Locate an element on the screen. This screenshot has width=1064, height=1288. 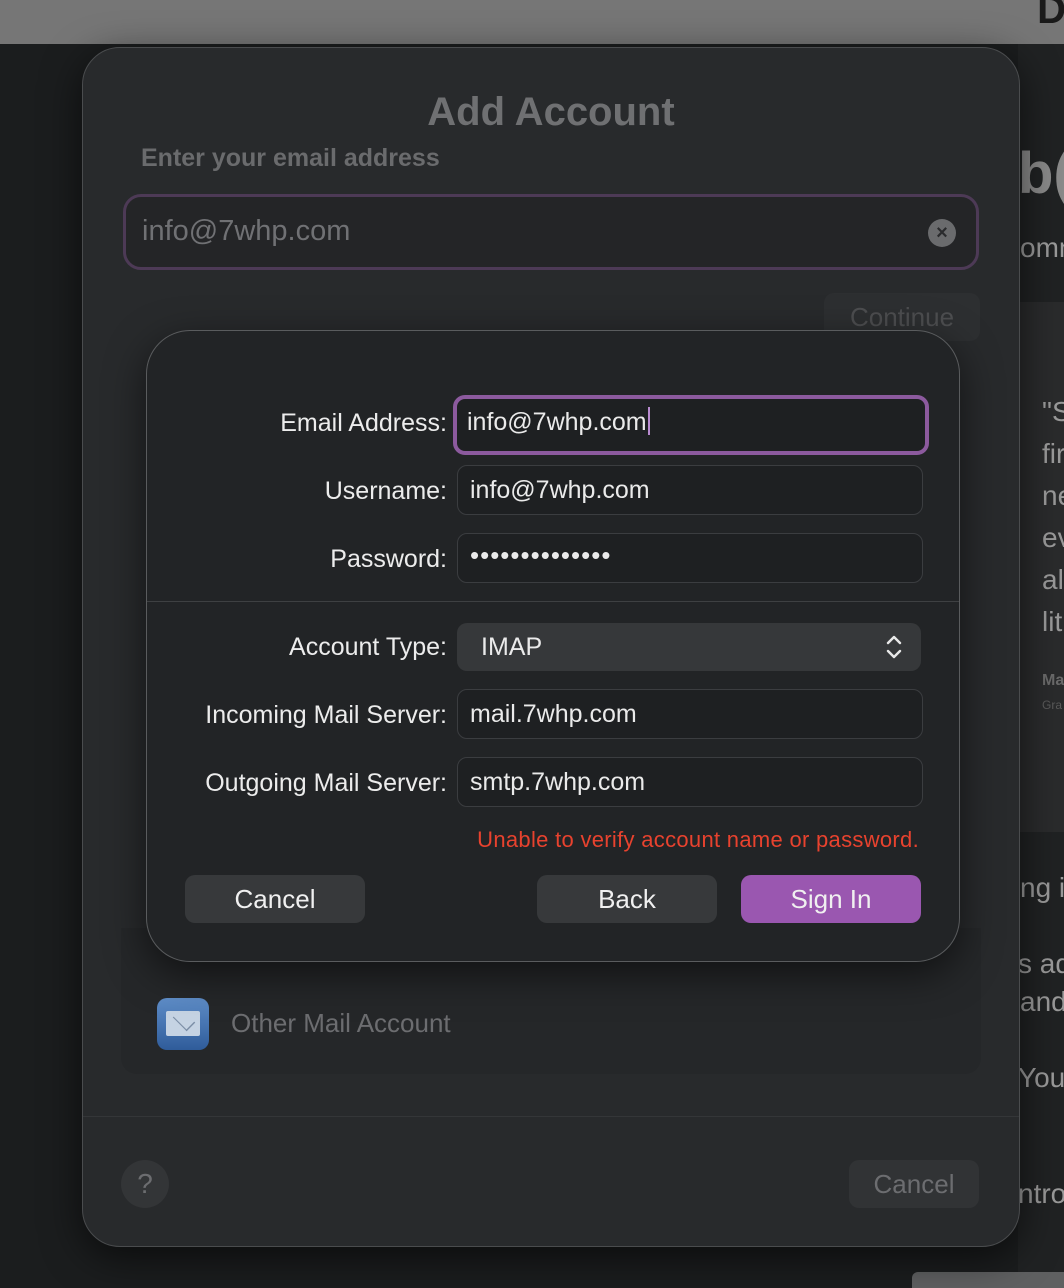
background-quote-fragment: ev is located at coordinates (1053, 537).